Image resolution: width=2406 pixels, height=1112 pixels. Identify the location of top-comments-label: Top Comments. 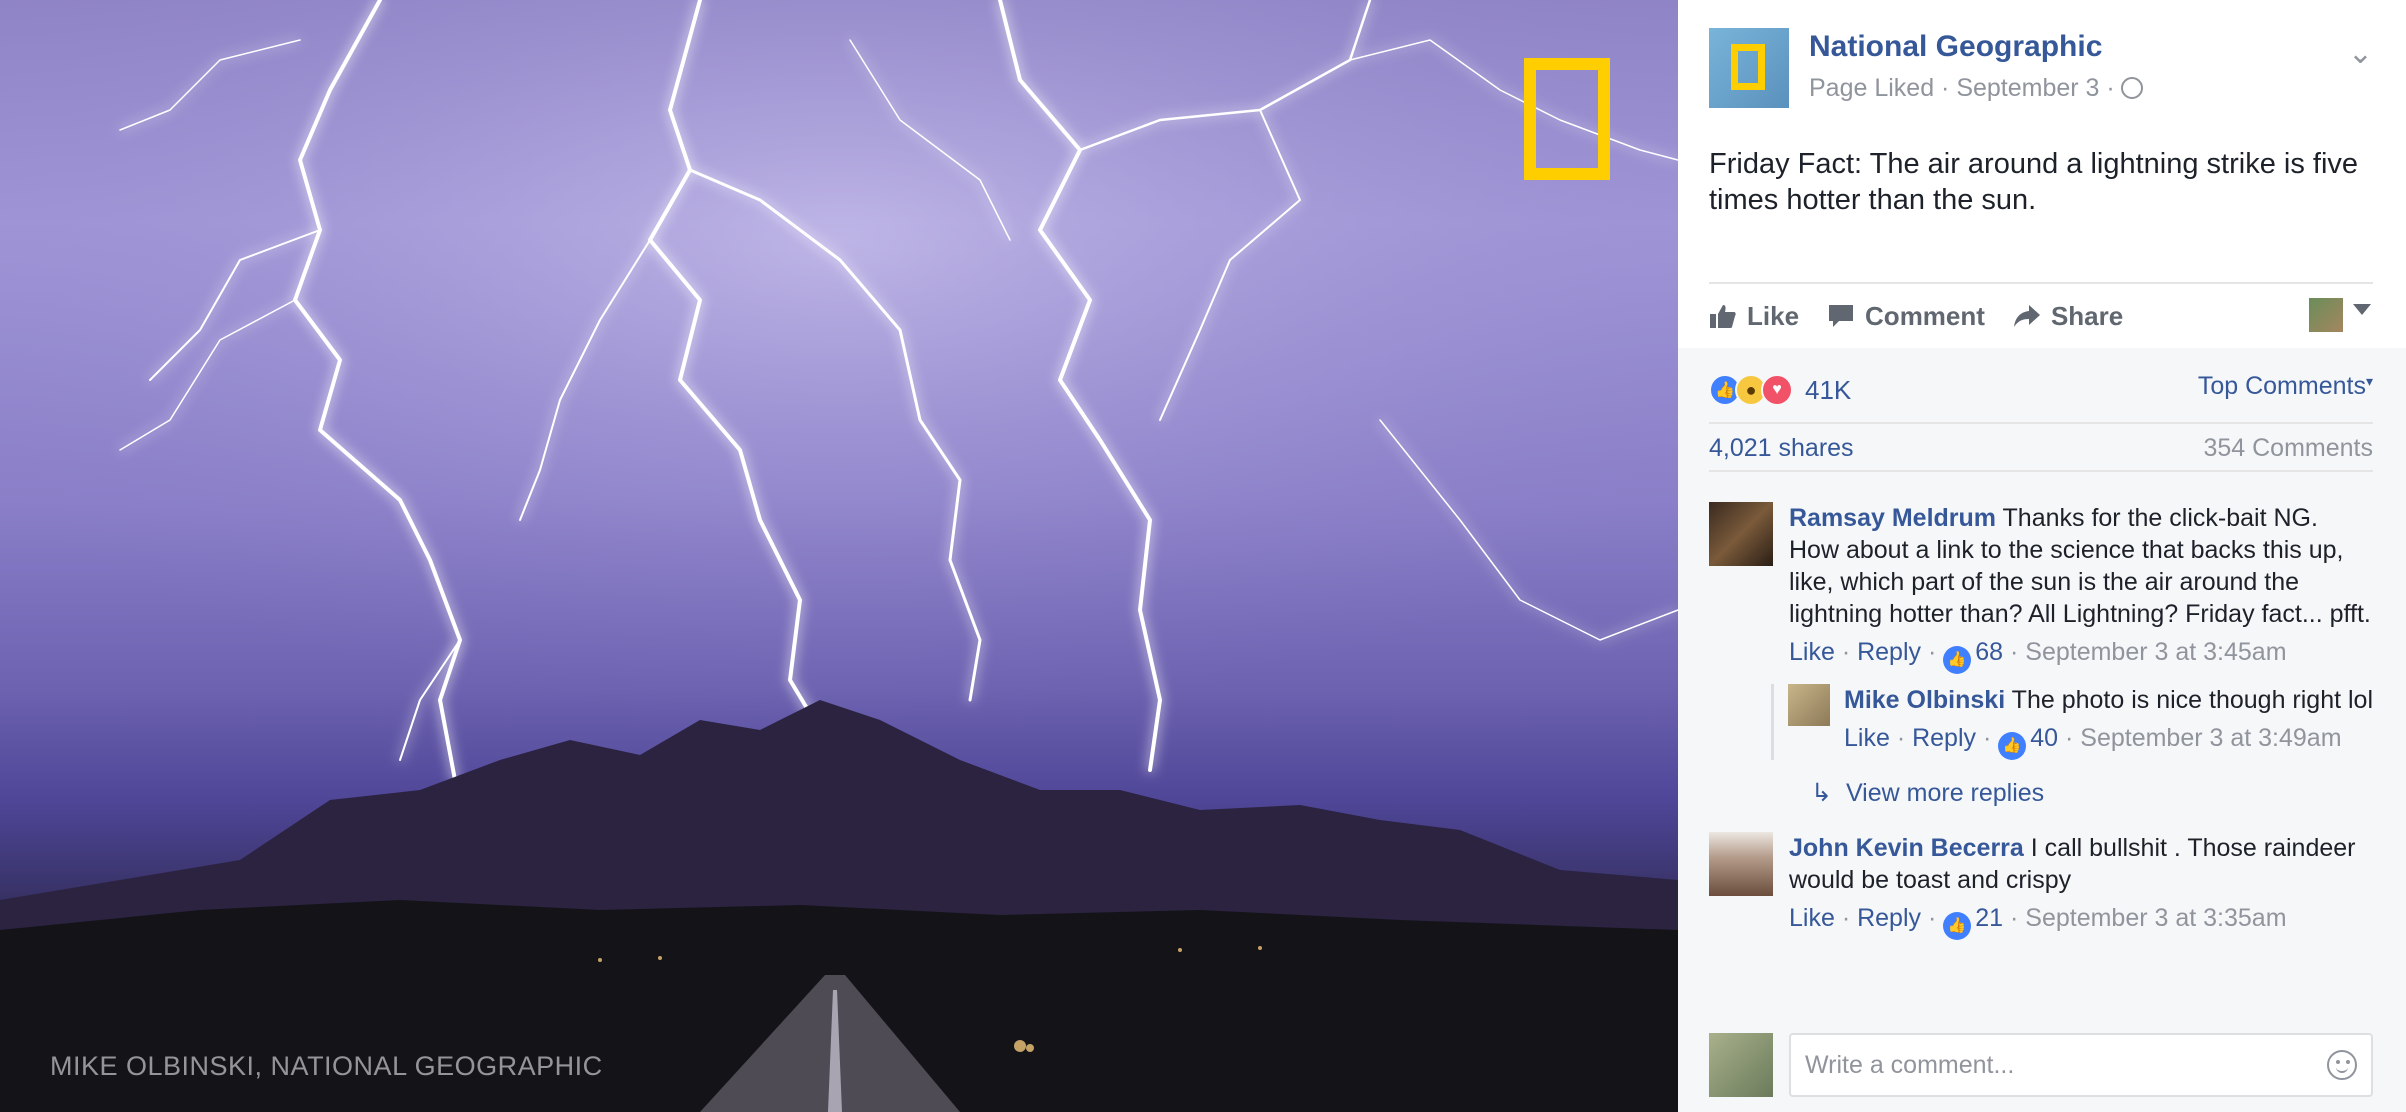
(2281, 386).